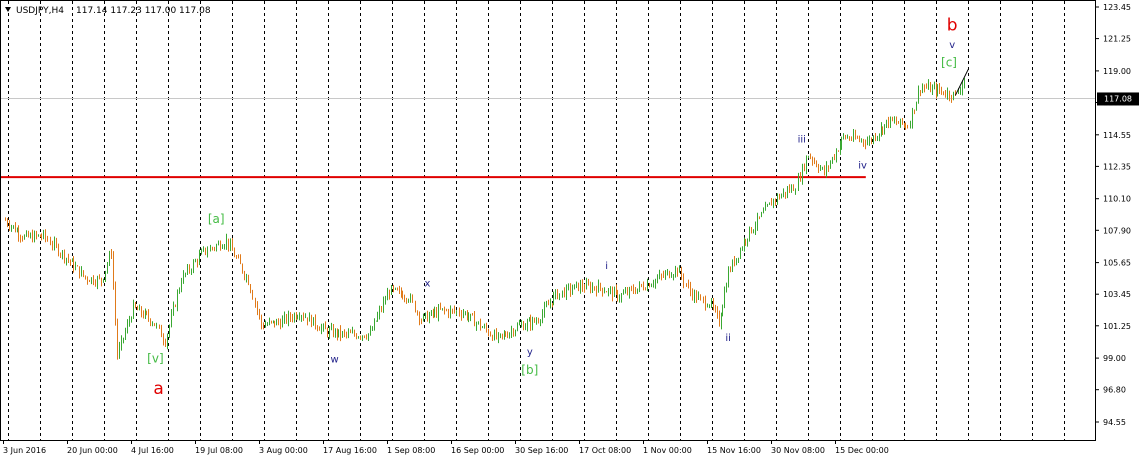 Image resolution: width=1140 pixels, height=464 pixels. Describe the element at coordinates (1114, 422) in the screenshot. I see `y-tick-label: 94.55` at that location.